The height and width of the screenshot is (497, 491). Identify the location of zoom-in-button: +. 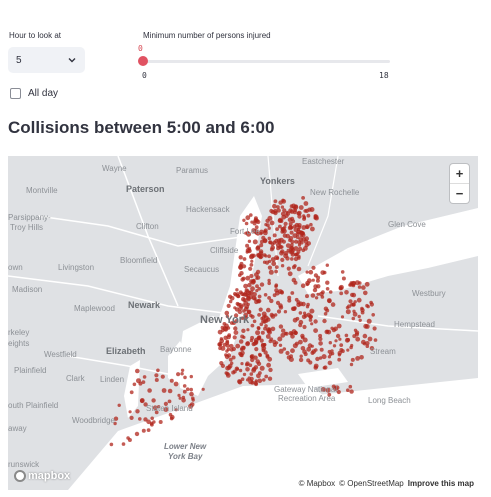
(459, 174).